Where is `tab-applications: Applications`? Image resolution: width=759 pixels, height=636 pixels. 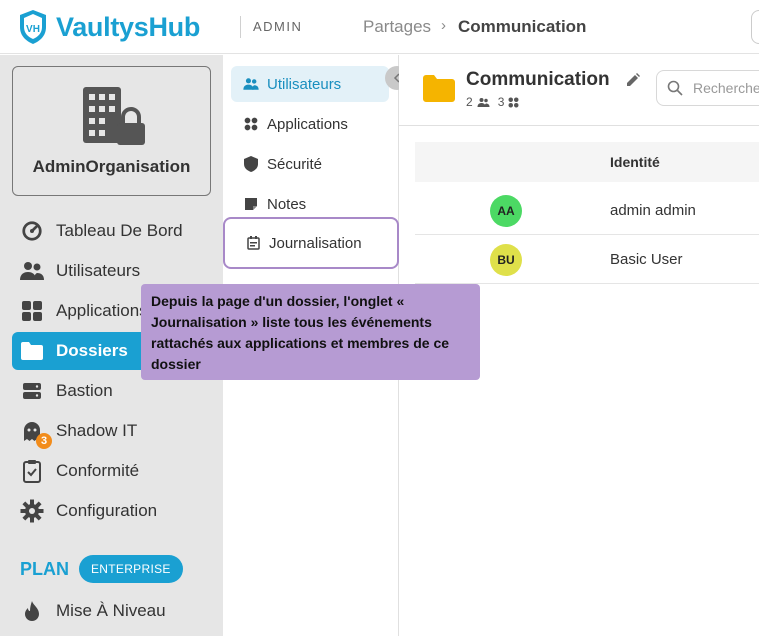 tab-applications: Applications is located at coordinates (310, 124).